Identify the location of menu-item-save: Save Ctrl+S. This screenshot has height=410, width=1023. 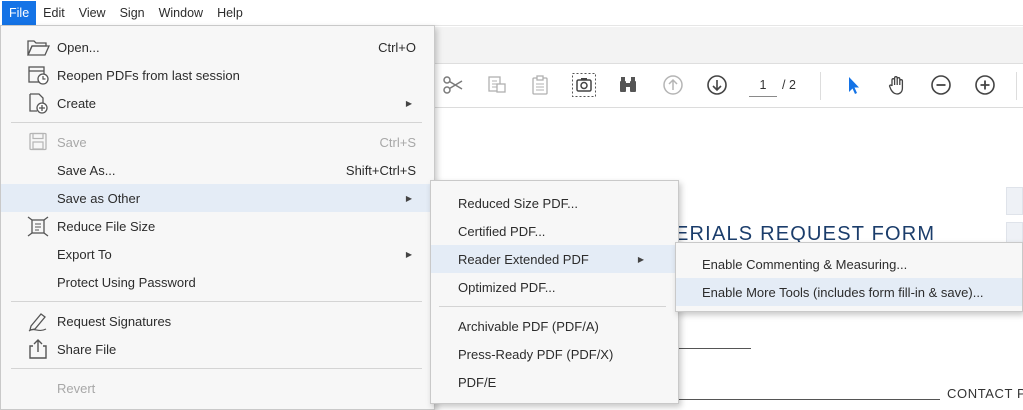
(217, 142).